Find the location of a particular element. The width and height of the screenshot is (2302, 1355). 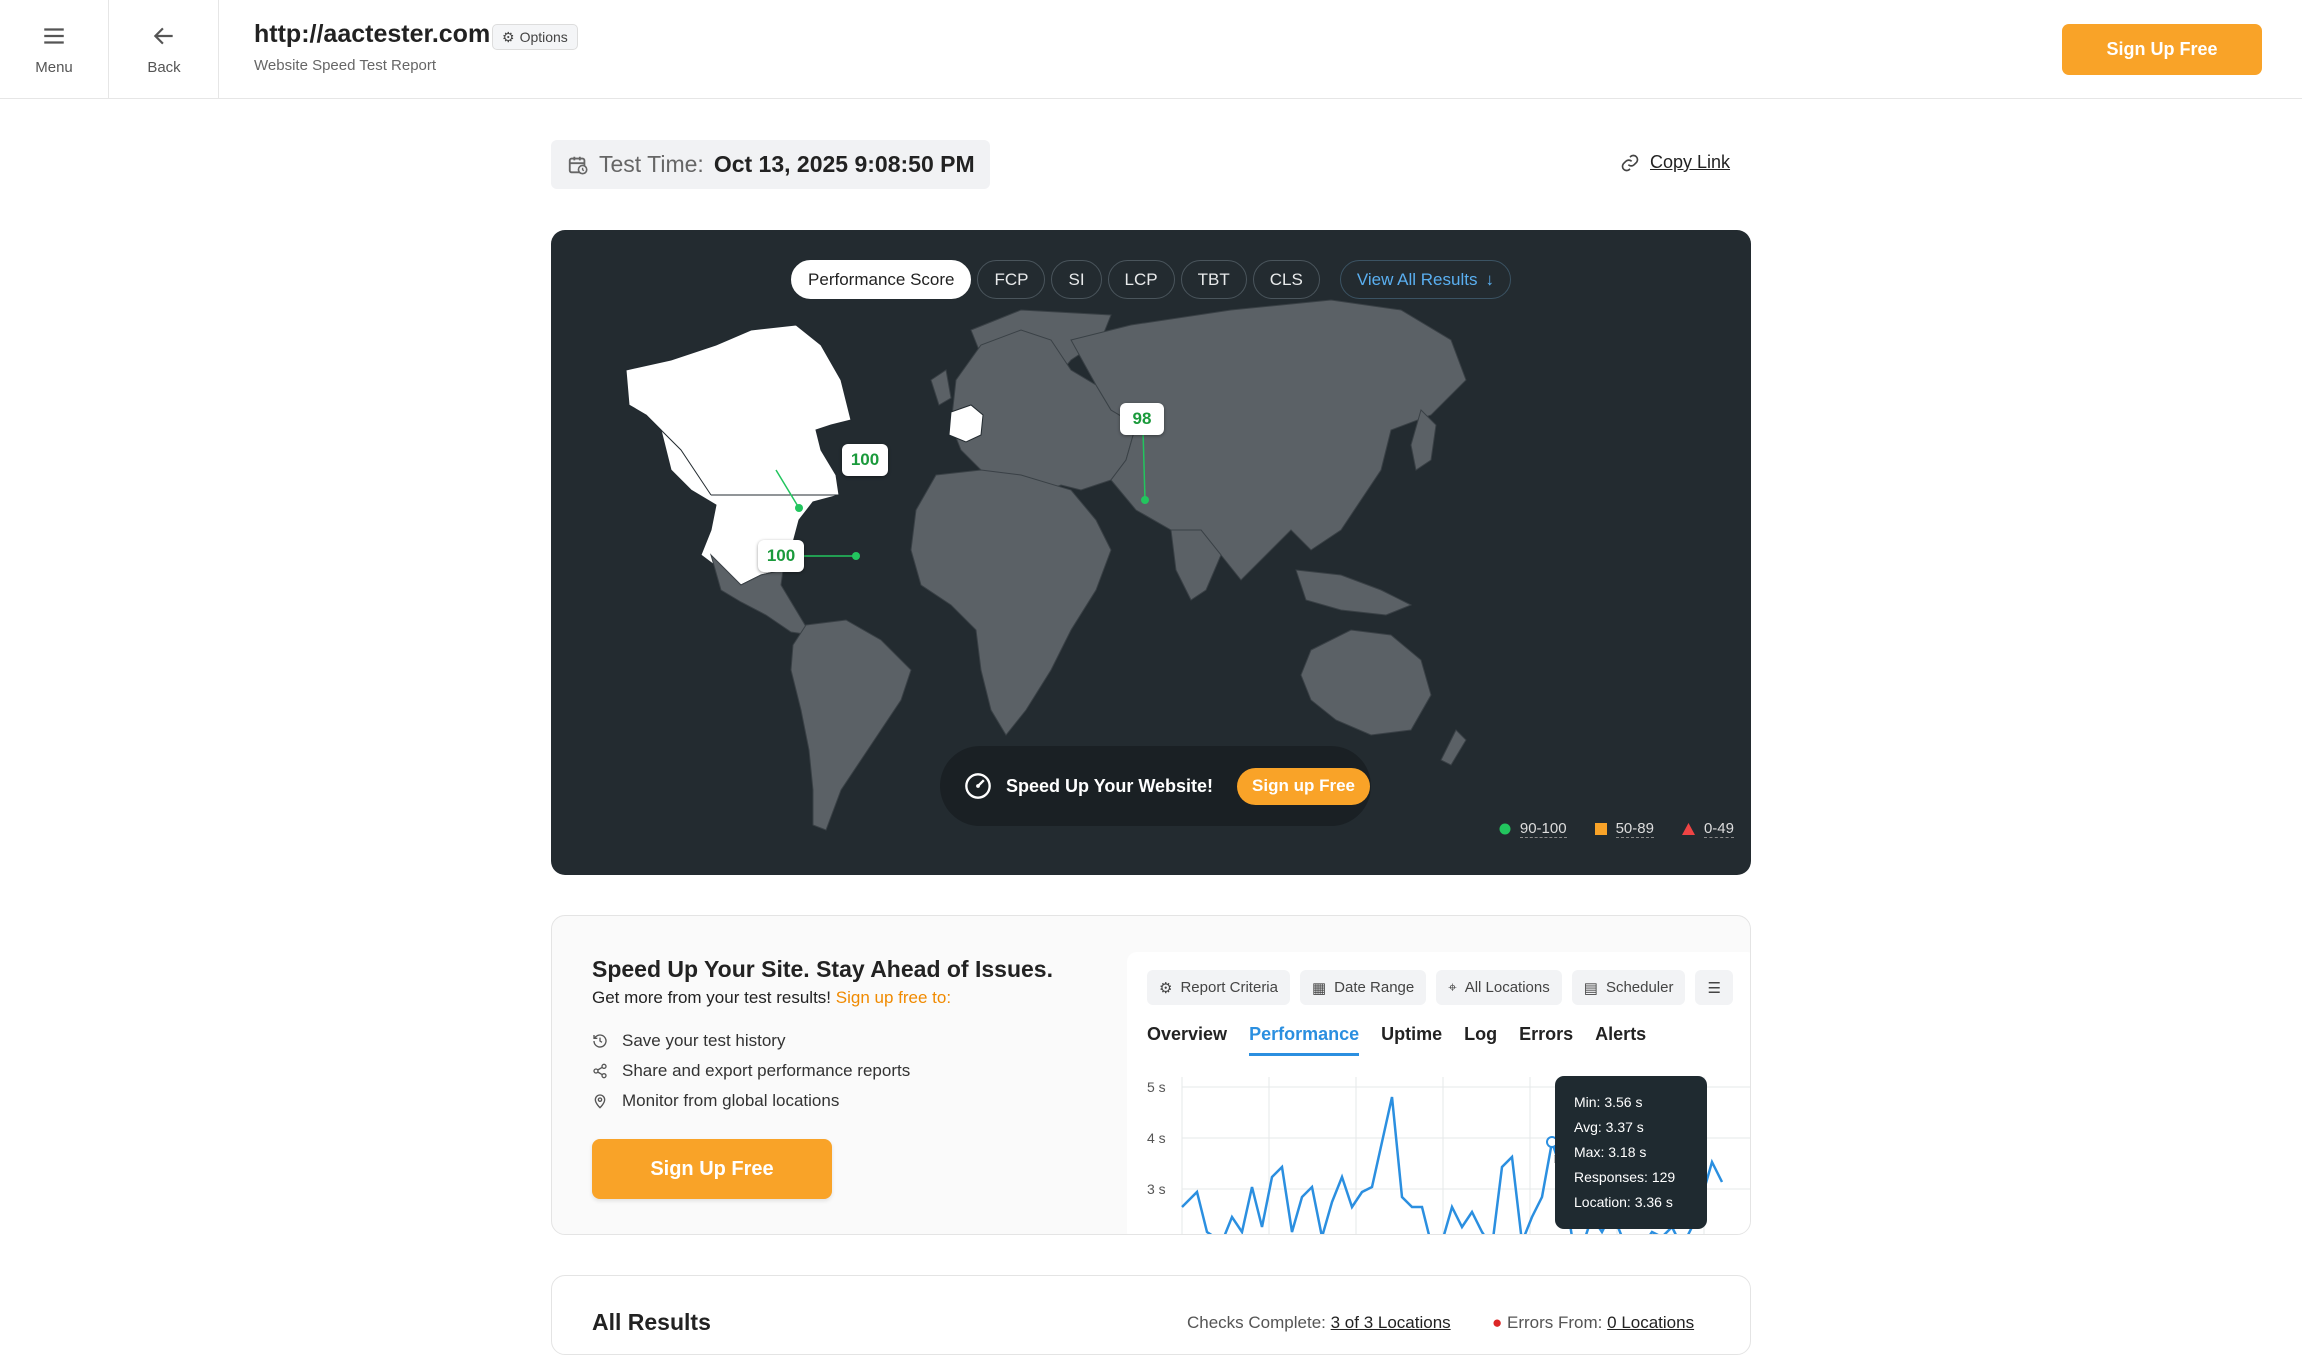

feature-text: Monitor from global locations is located at coordinates (731, 1100).